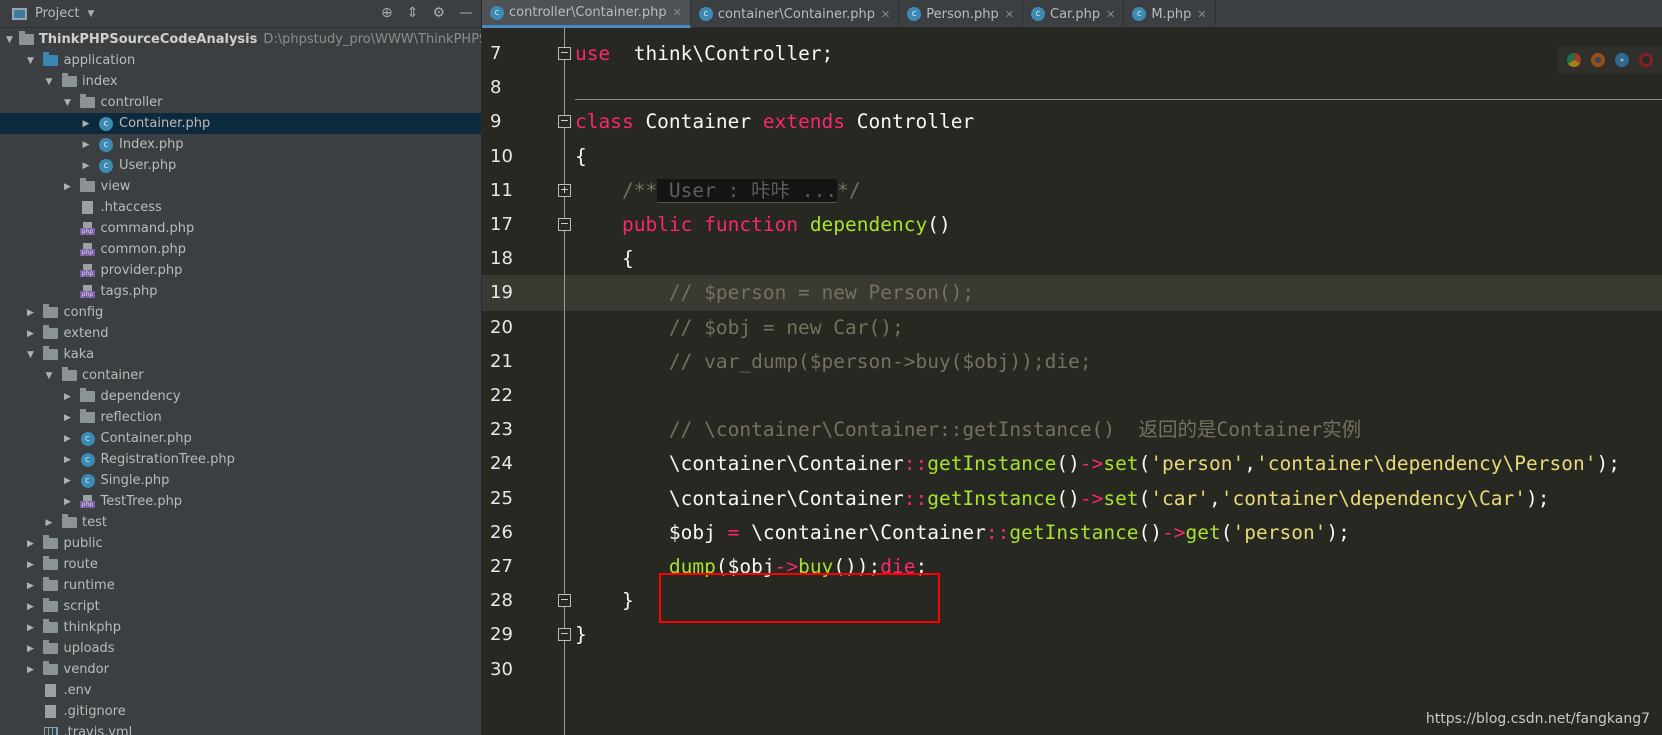  I want to click on tree-item: ▶ runtime, so click(240, 585).